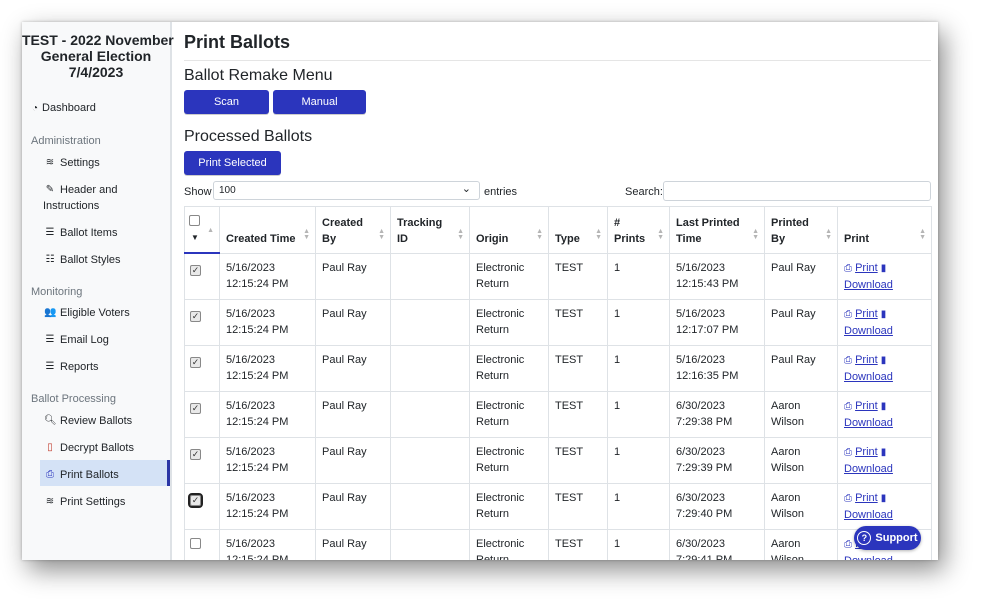 This screenshot has height=615, width=992. Describe the element at coordinates (509, 276) in the screenshot. I see `origin-cell: Electronic Return` at that location.